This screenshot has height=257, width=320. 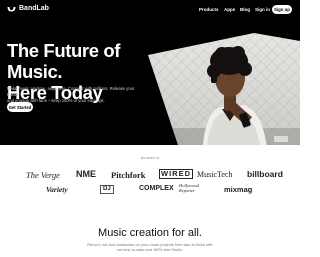 What do you see at coordinates (238, 189) in the screenshot?
I see `logo-mixmag: mixmag` at bounding box center [238, 189].